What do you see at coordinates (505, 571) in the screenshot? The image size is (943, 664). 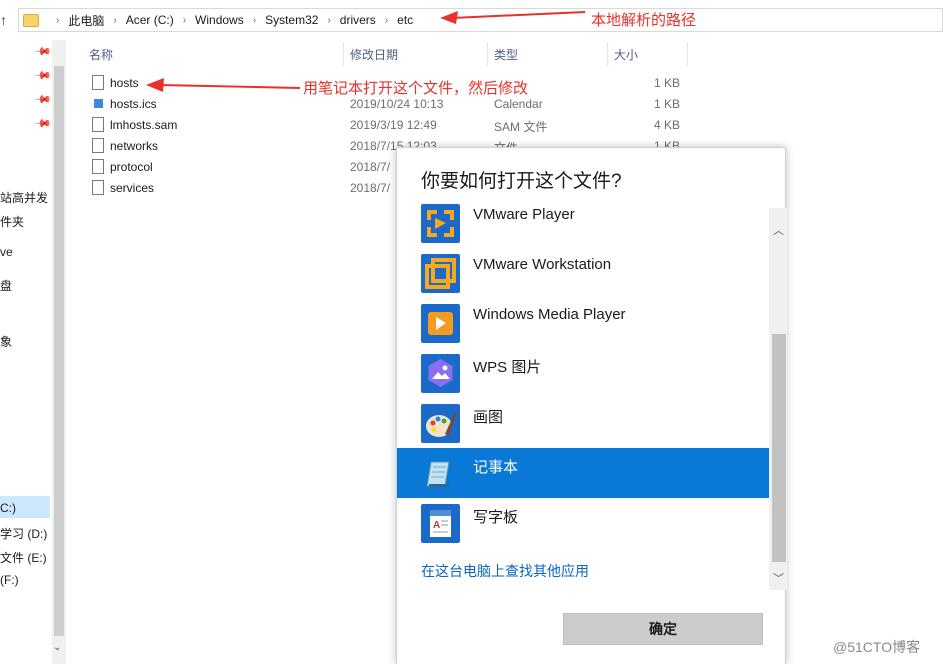 I see `find-more-apps-link: 在这台电脑上查找其他应用` at bounding box center [505, 571].